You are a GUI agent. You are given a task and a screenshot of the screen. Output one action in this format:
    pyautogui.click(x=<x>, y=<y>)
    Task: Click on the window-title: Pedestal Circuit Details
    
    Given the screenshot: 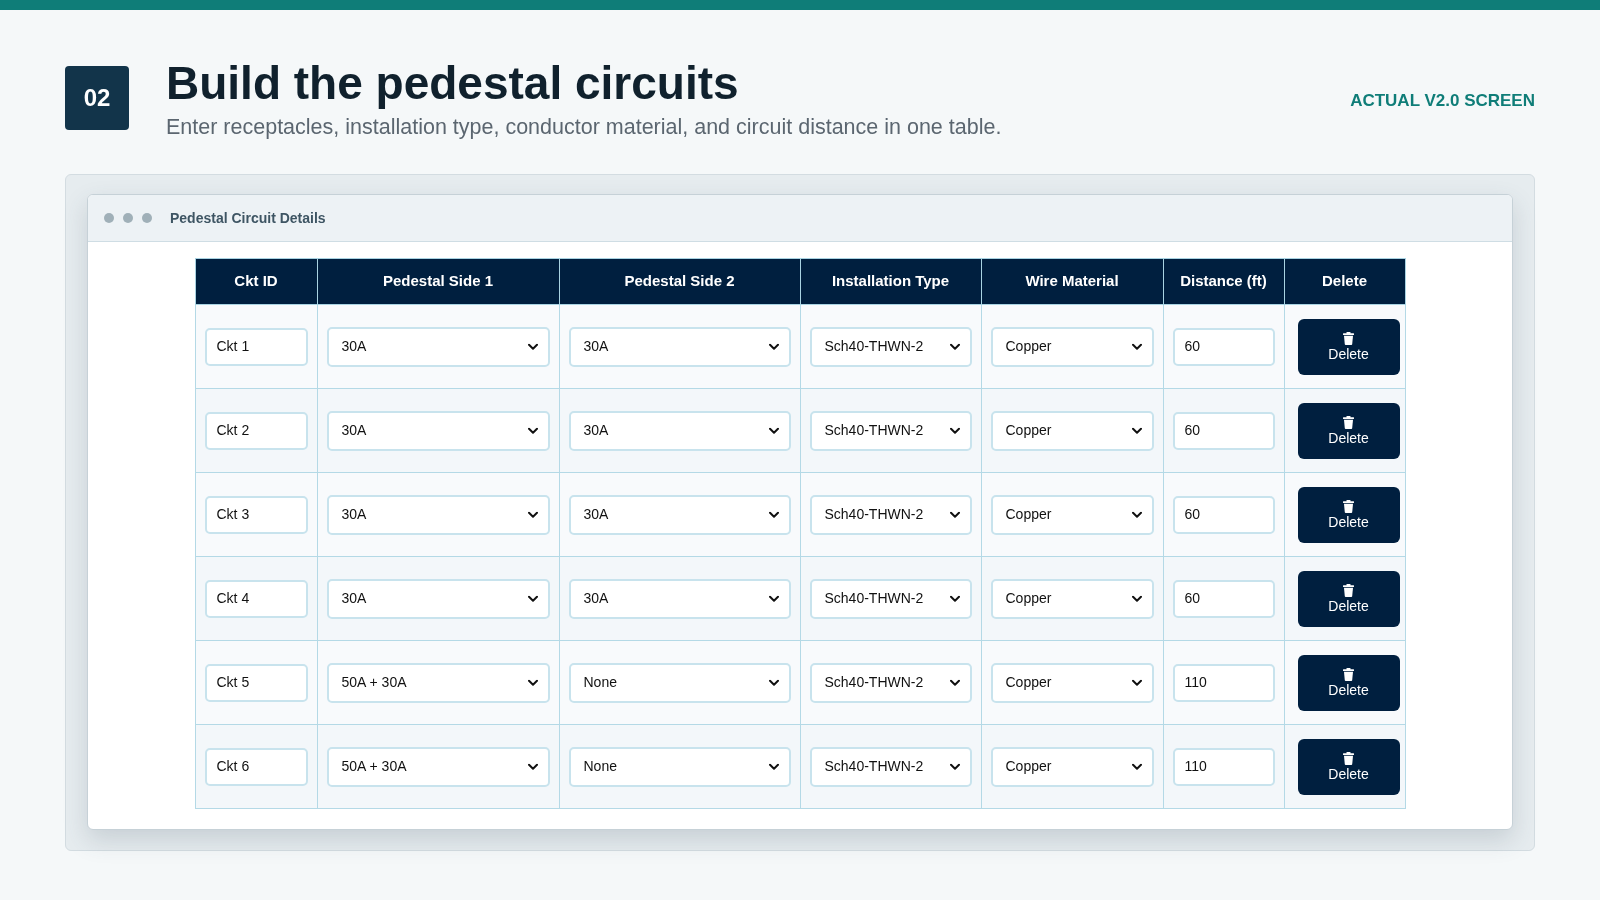 What is the action you would take?
    pyautogui.click(x=248, y=218)
    